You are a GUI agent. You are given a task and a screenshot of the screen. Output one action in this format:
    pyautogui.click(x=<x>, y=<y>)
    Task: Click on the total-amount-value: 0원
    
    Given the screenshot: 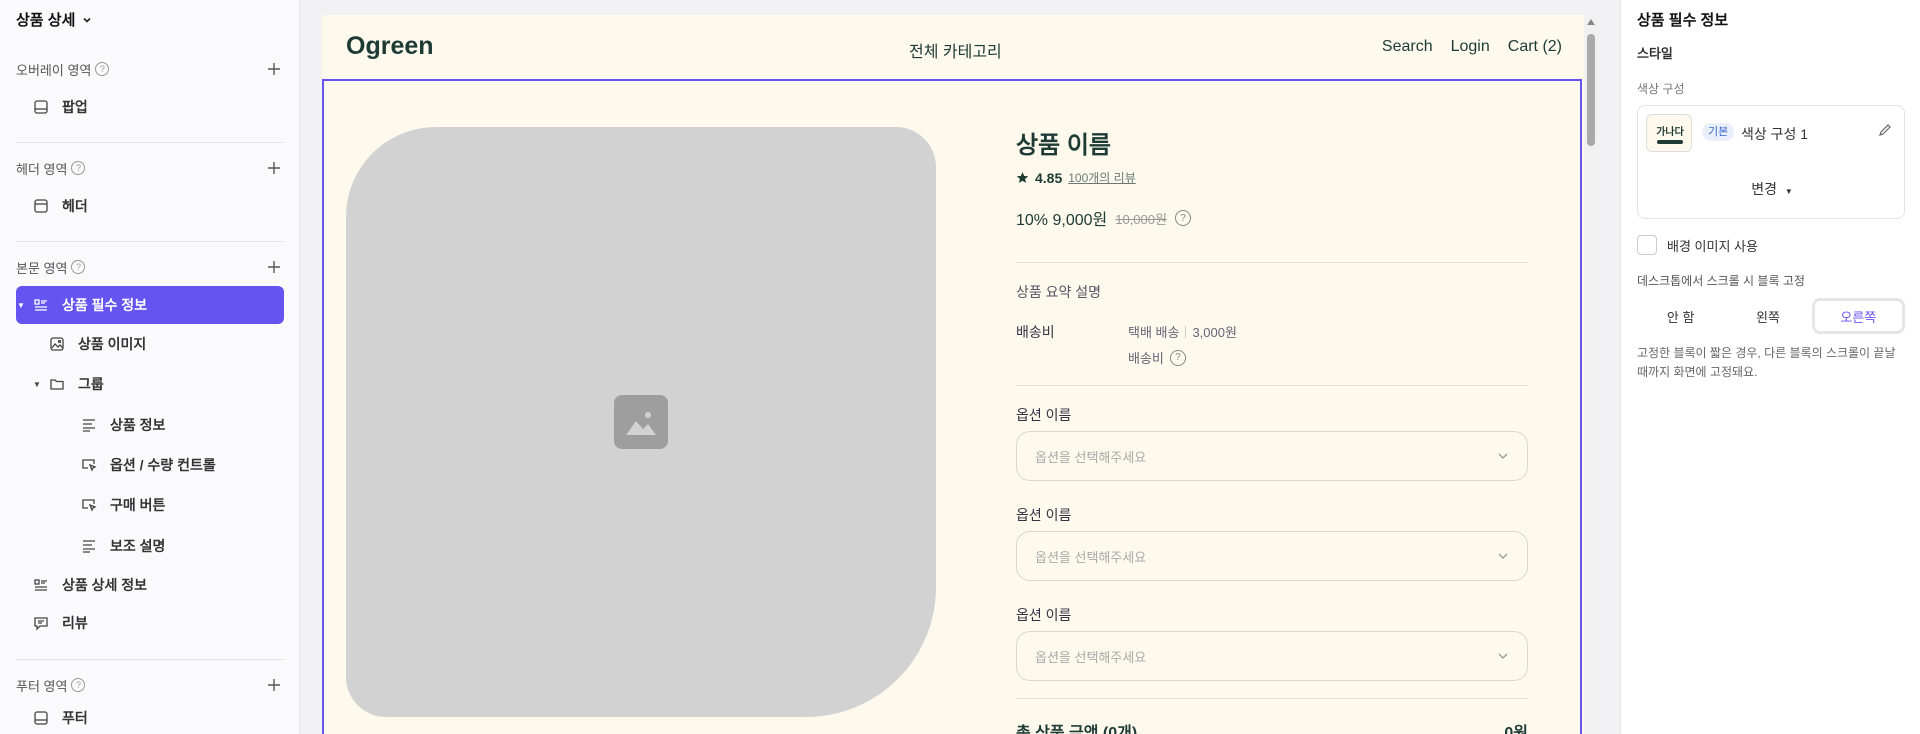 What is the action you would take?
    pyautogui.click(x=1516, y=729)
    